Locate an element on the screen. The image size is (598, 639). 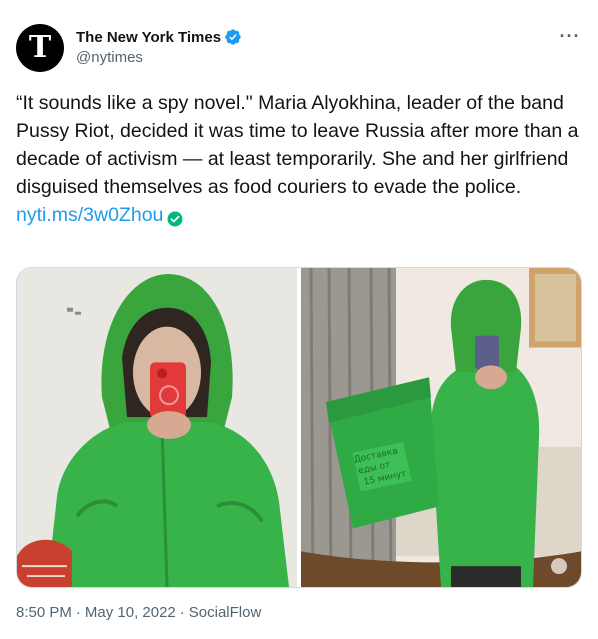
tweet-source: SocialFlow is located at coordinates (225, 612).